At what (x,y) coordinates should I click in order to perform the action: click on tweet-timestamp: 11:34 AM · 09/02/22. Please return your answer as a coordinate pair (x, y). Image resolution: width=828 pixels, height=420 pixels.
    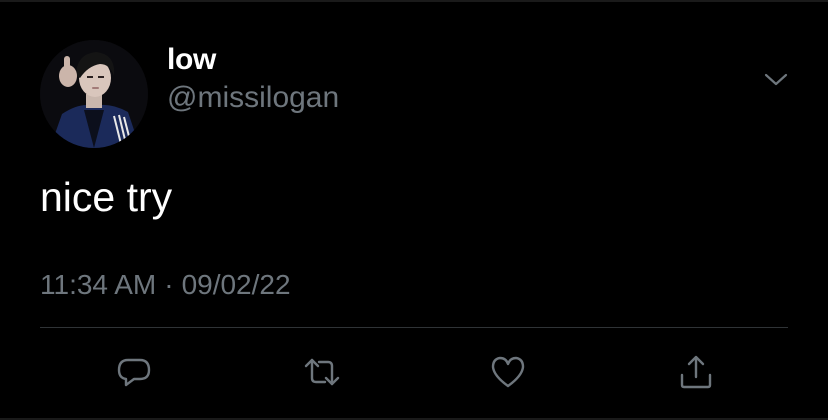
    Looking at the image, I should click on (165, 285).